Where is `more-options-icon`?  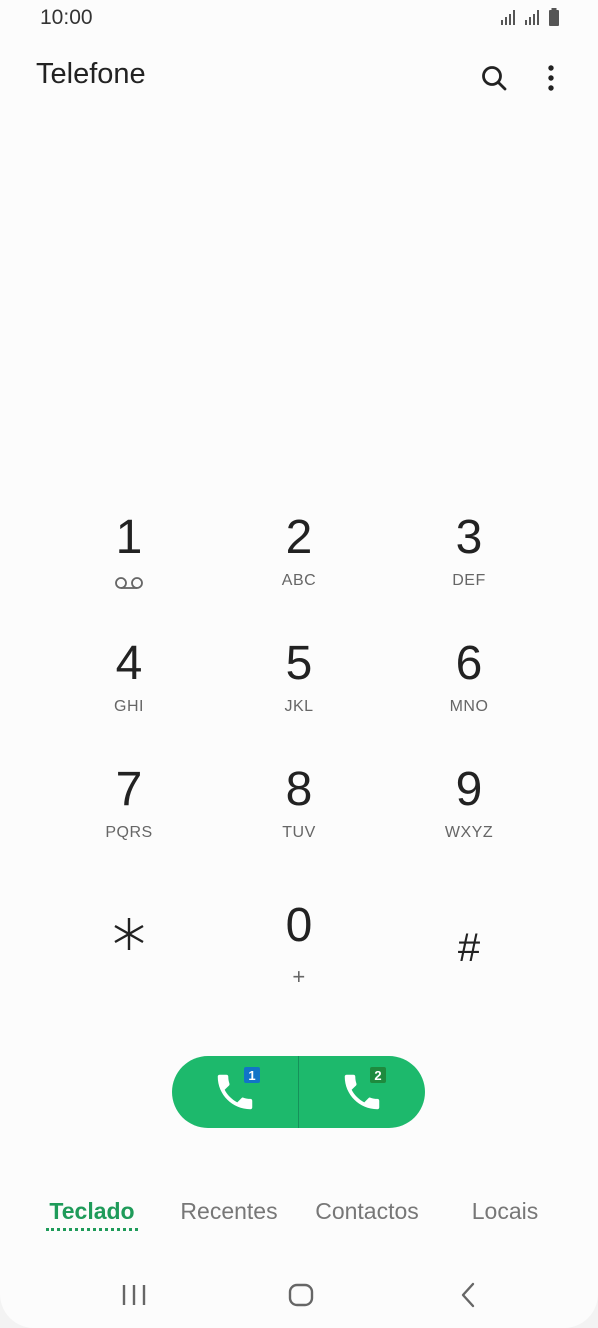
more-options-icon is located at coordinates (551, 78).